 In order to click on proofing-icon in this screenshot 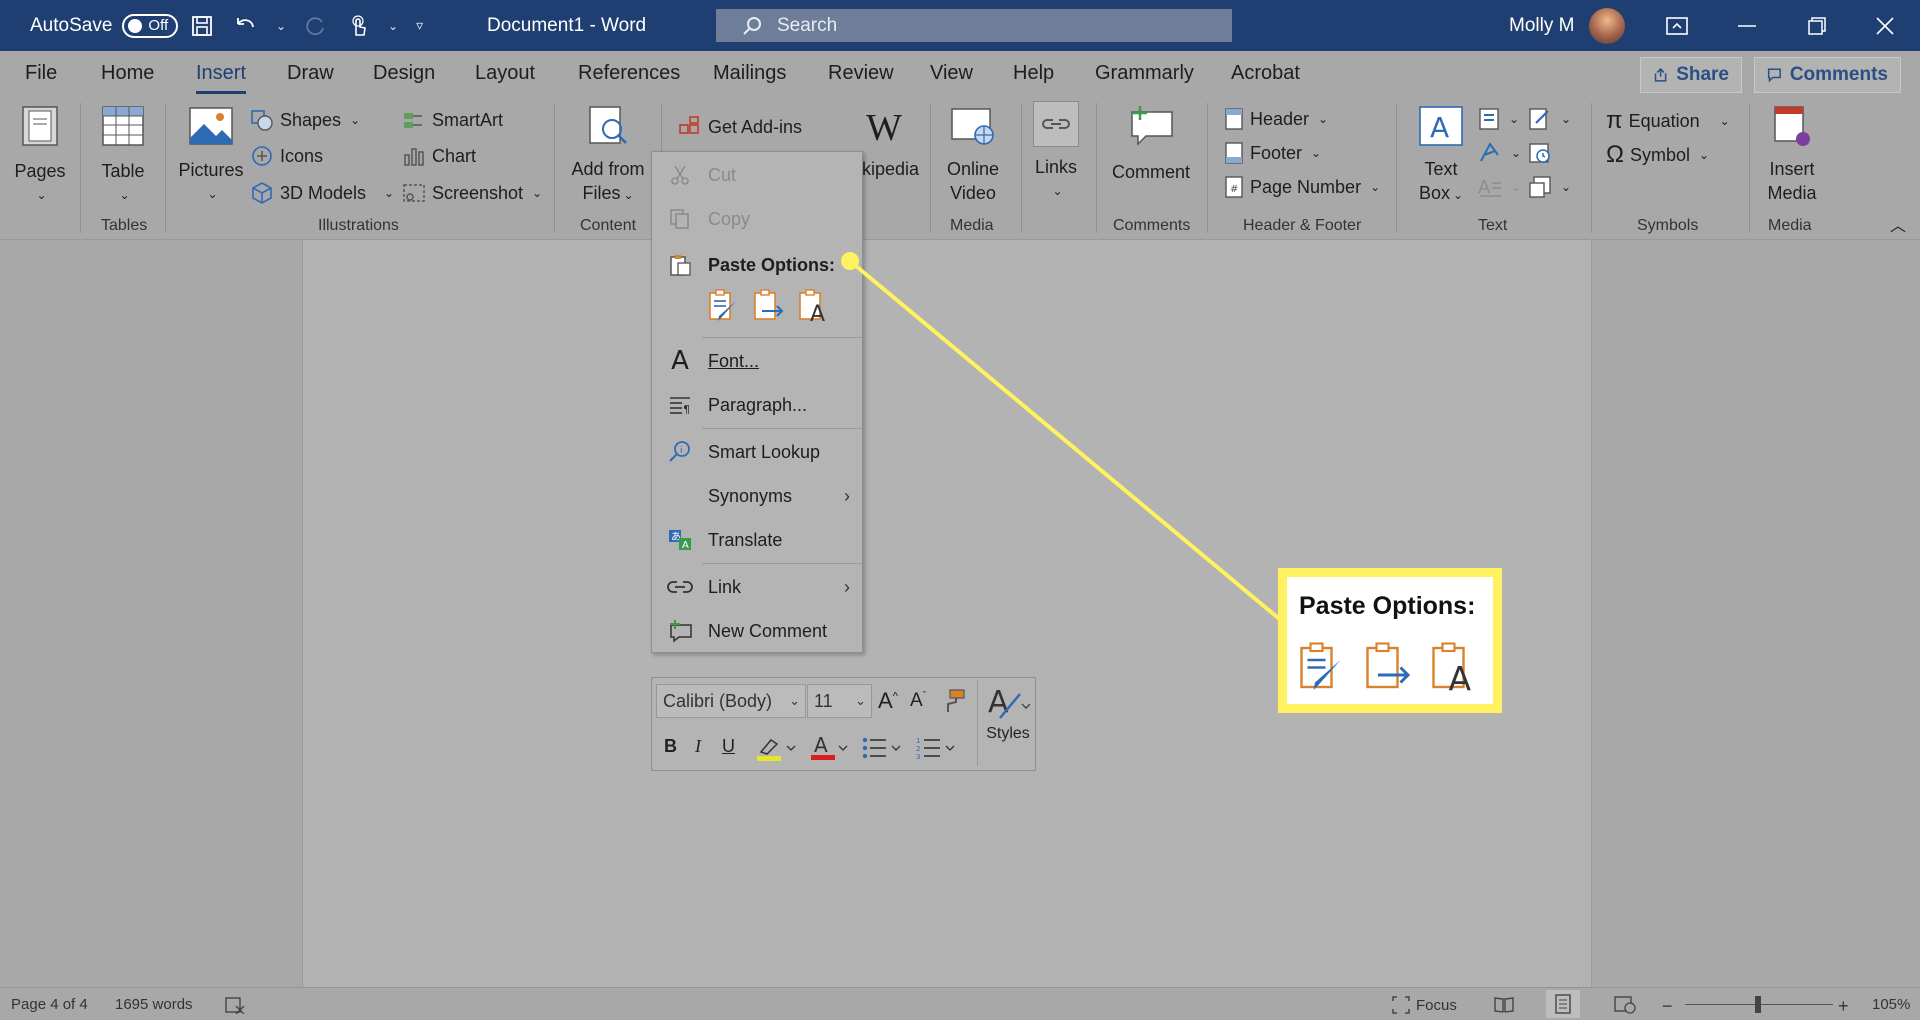, I will do `click(235, 1005)`.